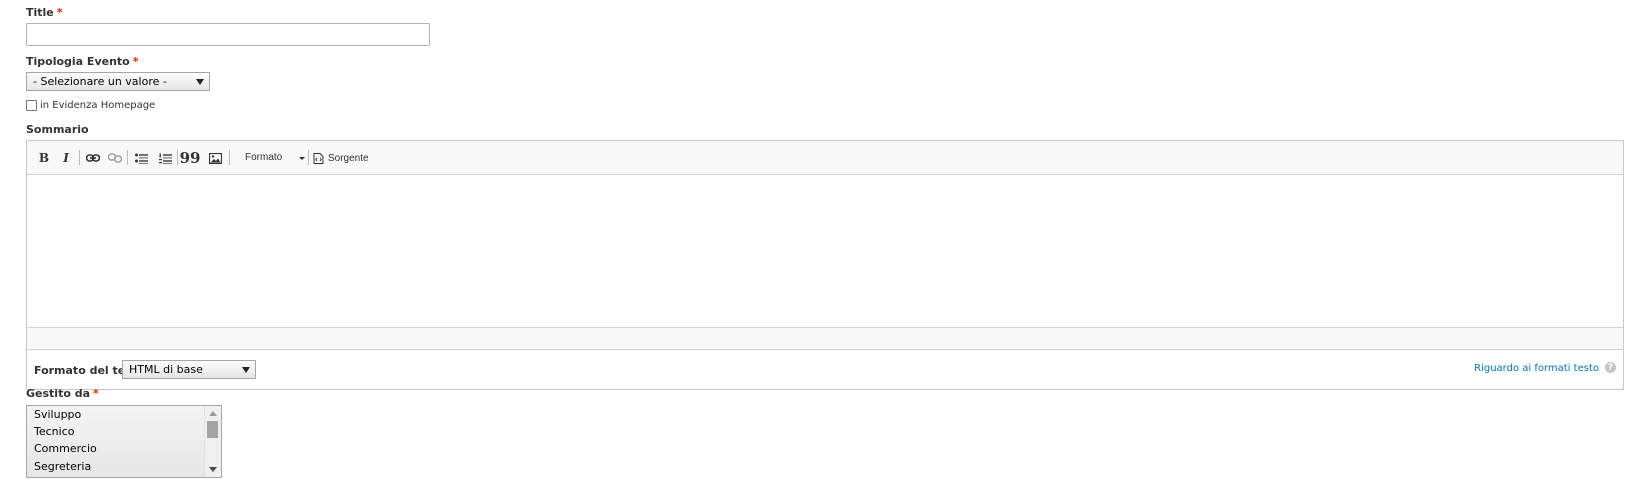 Image resolution: width=1641 pixels, height=495 pixels. Describe the element at coordinates (212, 429) in the screenshot. I see `scrollbar-thumb` at that location.